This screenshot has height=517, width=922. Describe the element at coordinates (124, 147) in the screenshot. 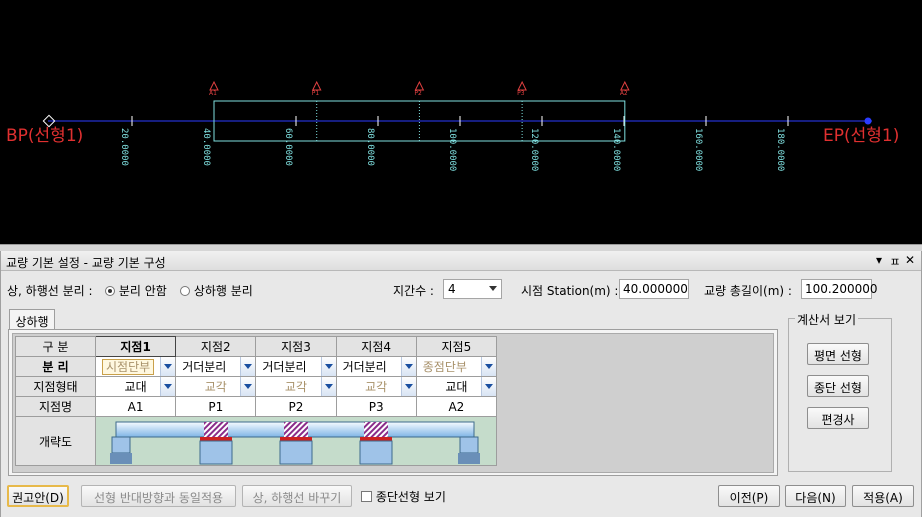

I see `station-label: 20.0000` at that location.